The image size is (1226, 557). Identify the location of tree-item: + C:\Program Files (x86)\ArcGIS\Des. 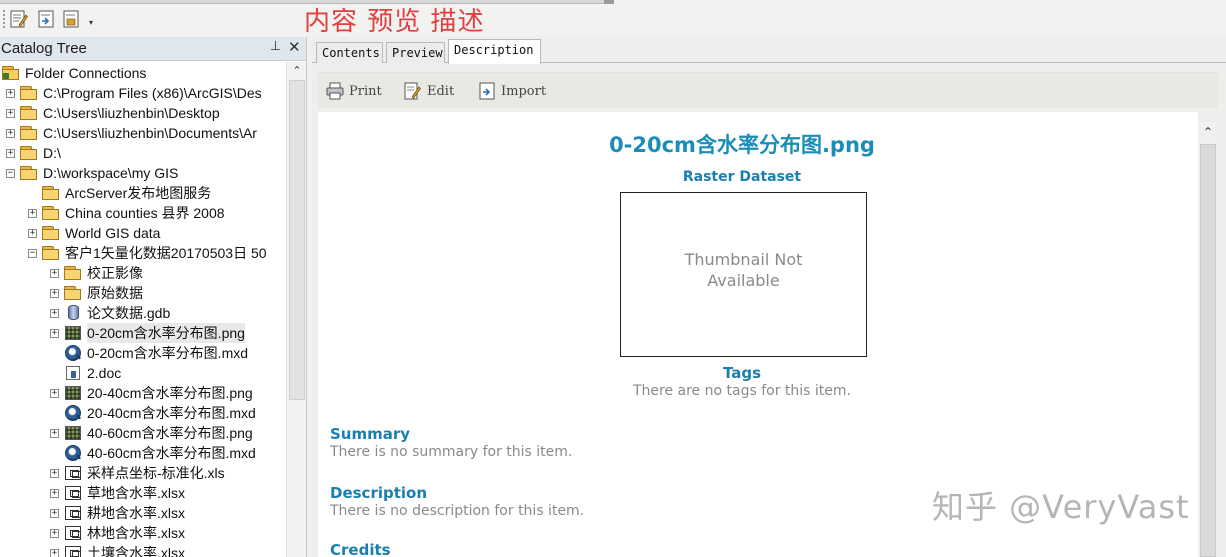
(134, 93).